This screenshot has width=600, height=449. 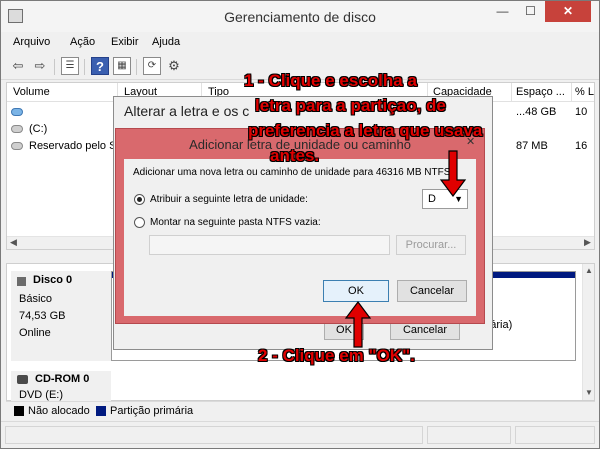 What do you see at coordinates (35, 333) in the screenshot?
I see `disk-status: Online` at bounding box center [35, 333].